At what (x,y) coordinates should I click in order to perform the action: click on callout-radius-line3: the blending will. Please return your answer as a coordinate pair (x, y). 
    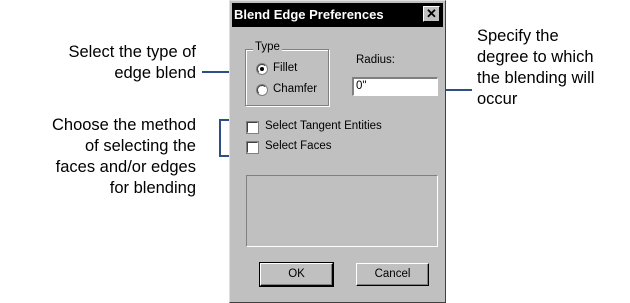
    Looking at the image, I should click on (536, 78).